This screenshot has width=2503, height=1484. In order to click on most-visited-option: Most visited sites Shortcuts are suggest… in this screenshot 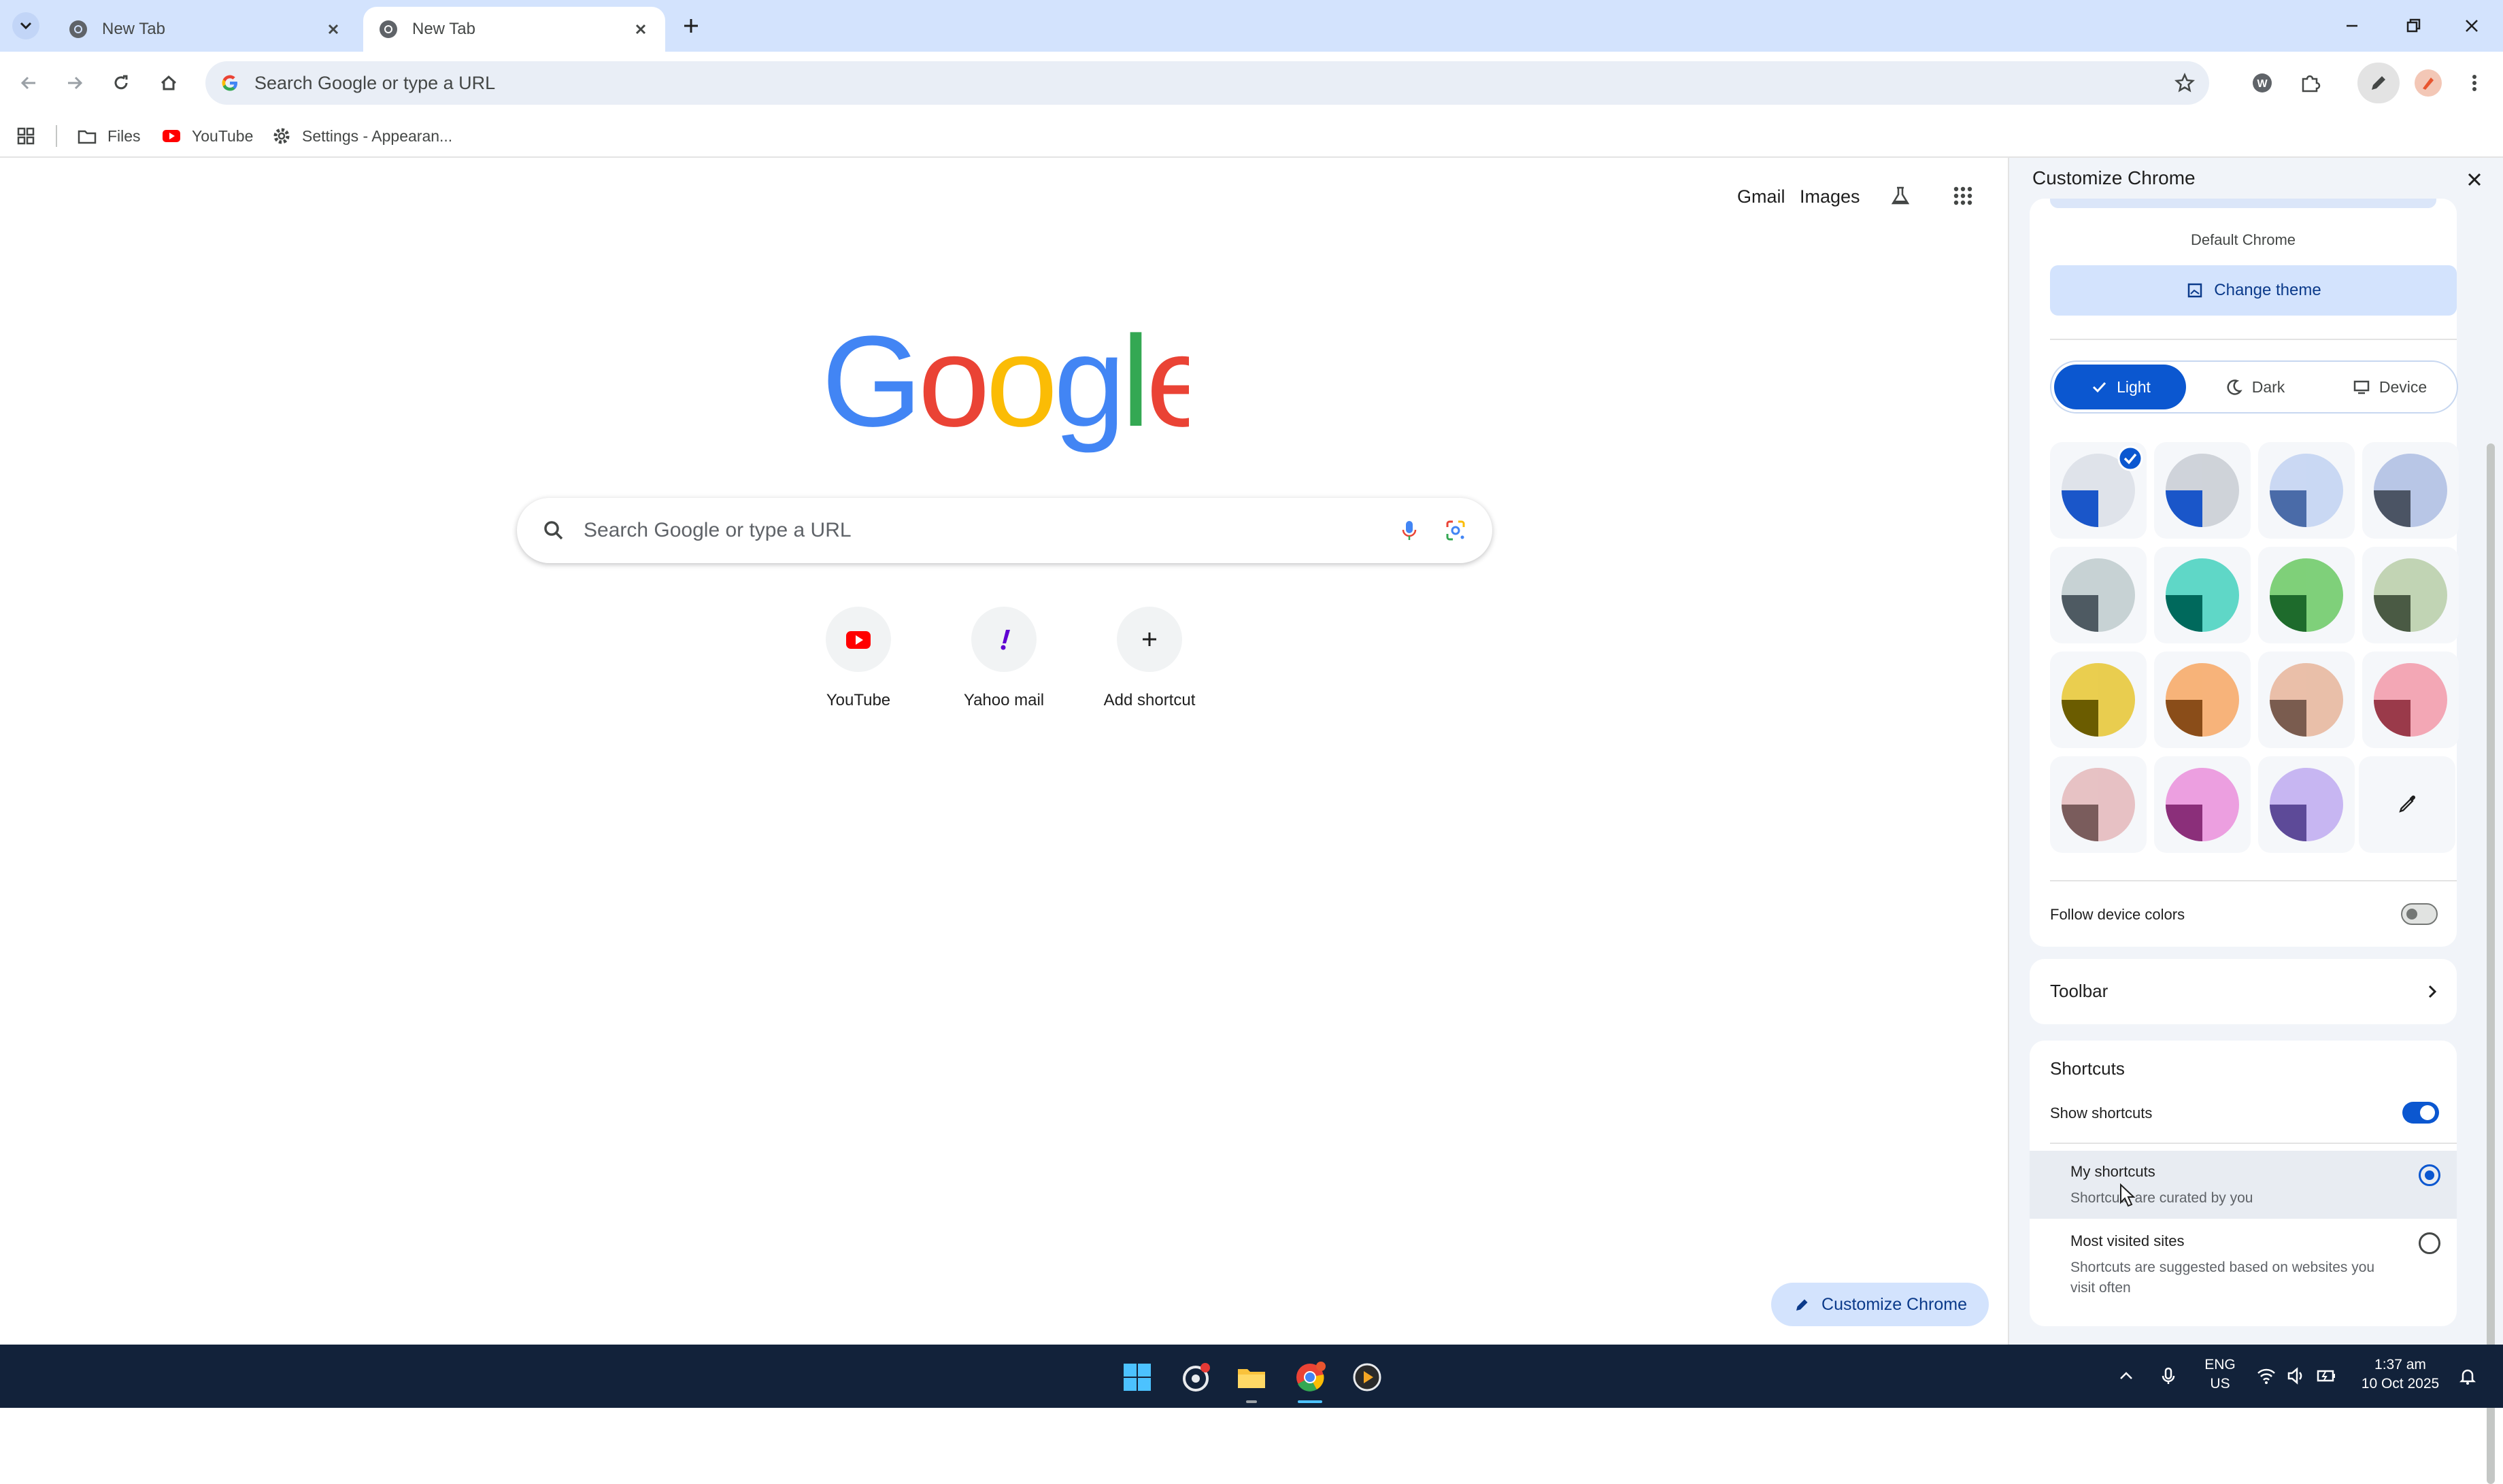, I will do `click(2243, 1266)`.